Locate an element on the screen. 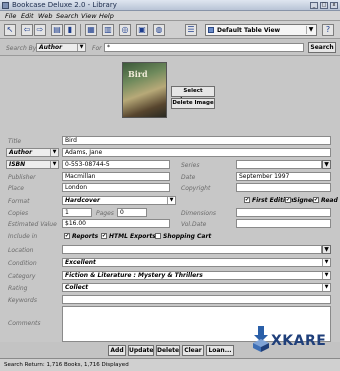 This screenshot has height=371, width=340. menu-help: Help is located at coordinates (106, 16).